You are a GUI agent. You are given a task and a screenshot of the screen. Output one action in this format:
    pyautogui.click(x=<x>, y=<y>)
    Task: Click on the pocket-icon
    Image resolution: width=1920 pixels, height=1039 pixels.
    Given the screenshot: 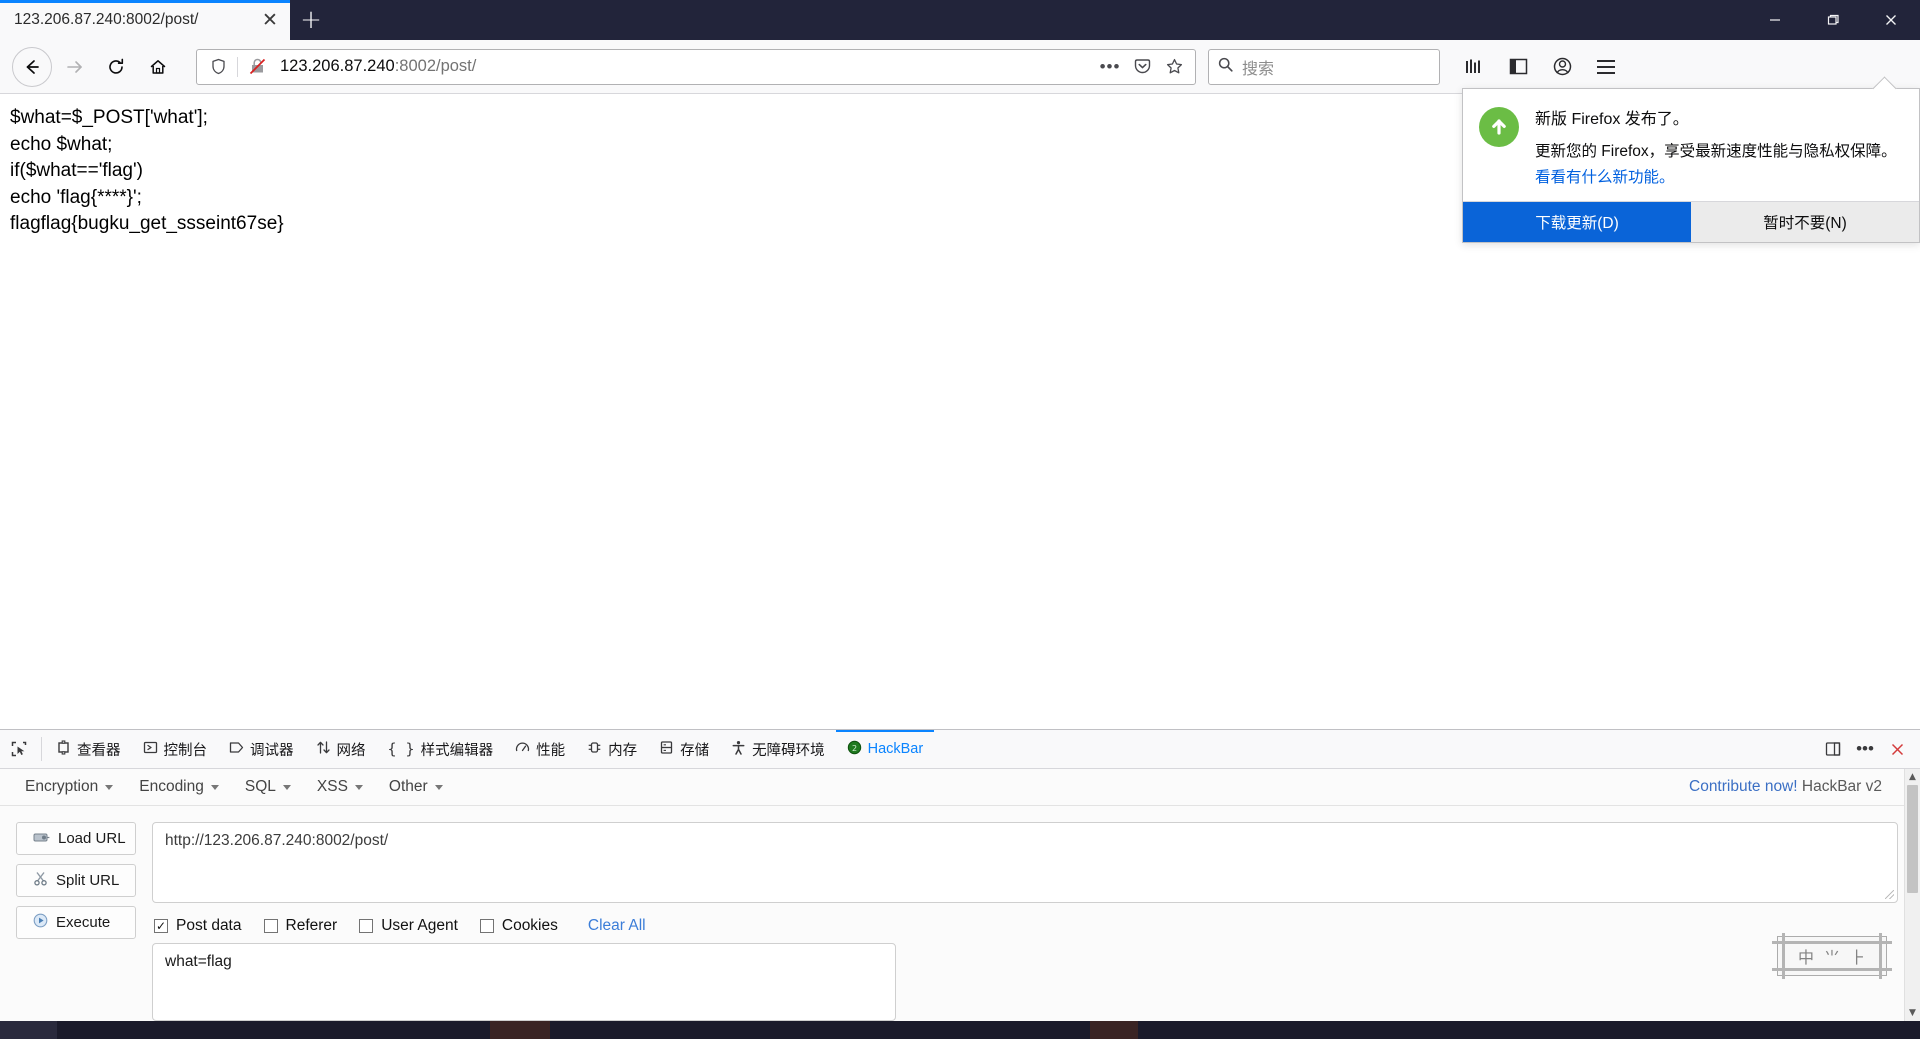 What is the action you would take?
    pyautogui.click(x=1142, y=67)
    